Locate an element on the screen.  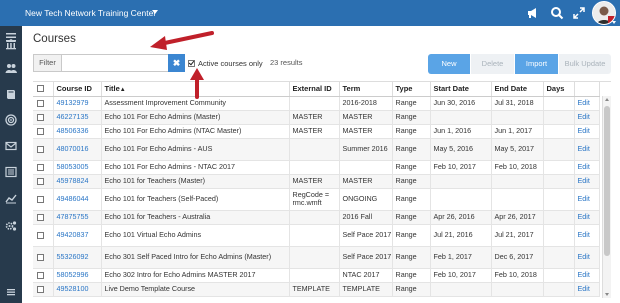
course-id-link: 45978824 is located at coordinates (77, 181).